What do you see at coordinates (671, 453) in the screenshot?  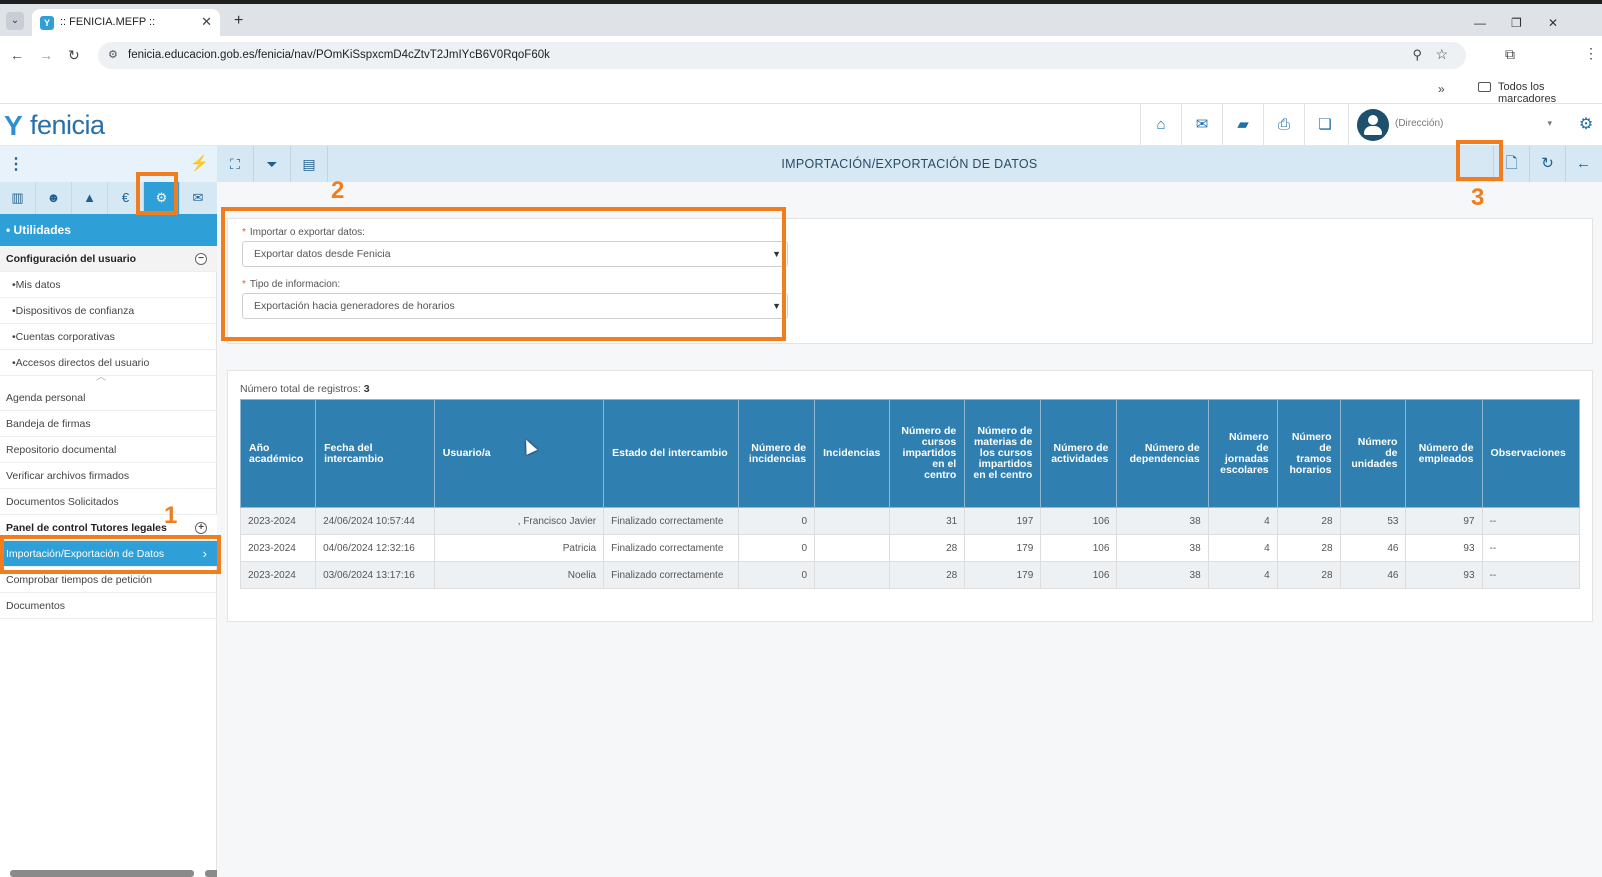 I see `column-header: Estado del intercambio` at bounding box center [671, 453].